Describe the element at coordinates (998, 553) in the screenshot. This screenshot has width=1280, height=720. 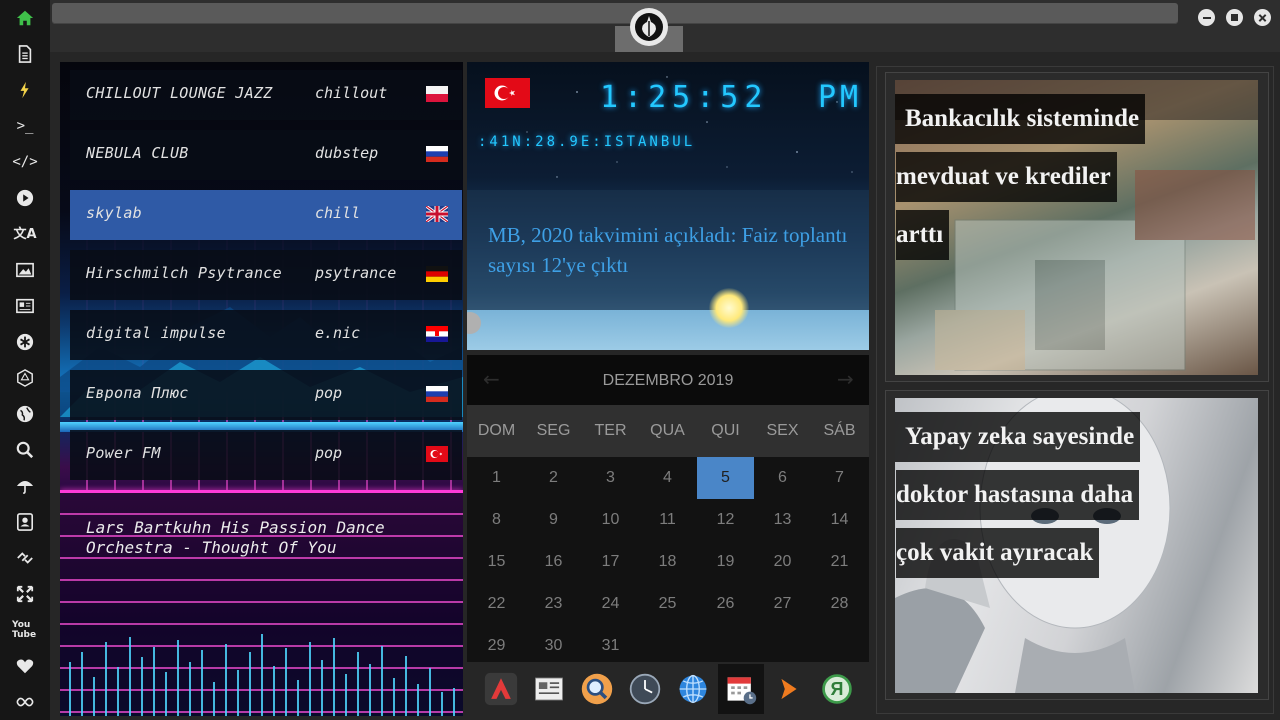
I see `news-headline-line: çok vakit ayıracak` at that location.